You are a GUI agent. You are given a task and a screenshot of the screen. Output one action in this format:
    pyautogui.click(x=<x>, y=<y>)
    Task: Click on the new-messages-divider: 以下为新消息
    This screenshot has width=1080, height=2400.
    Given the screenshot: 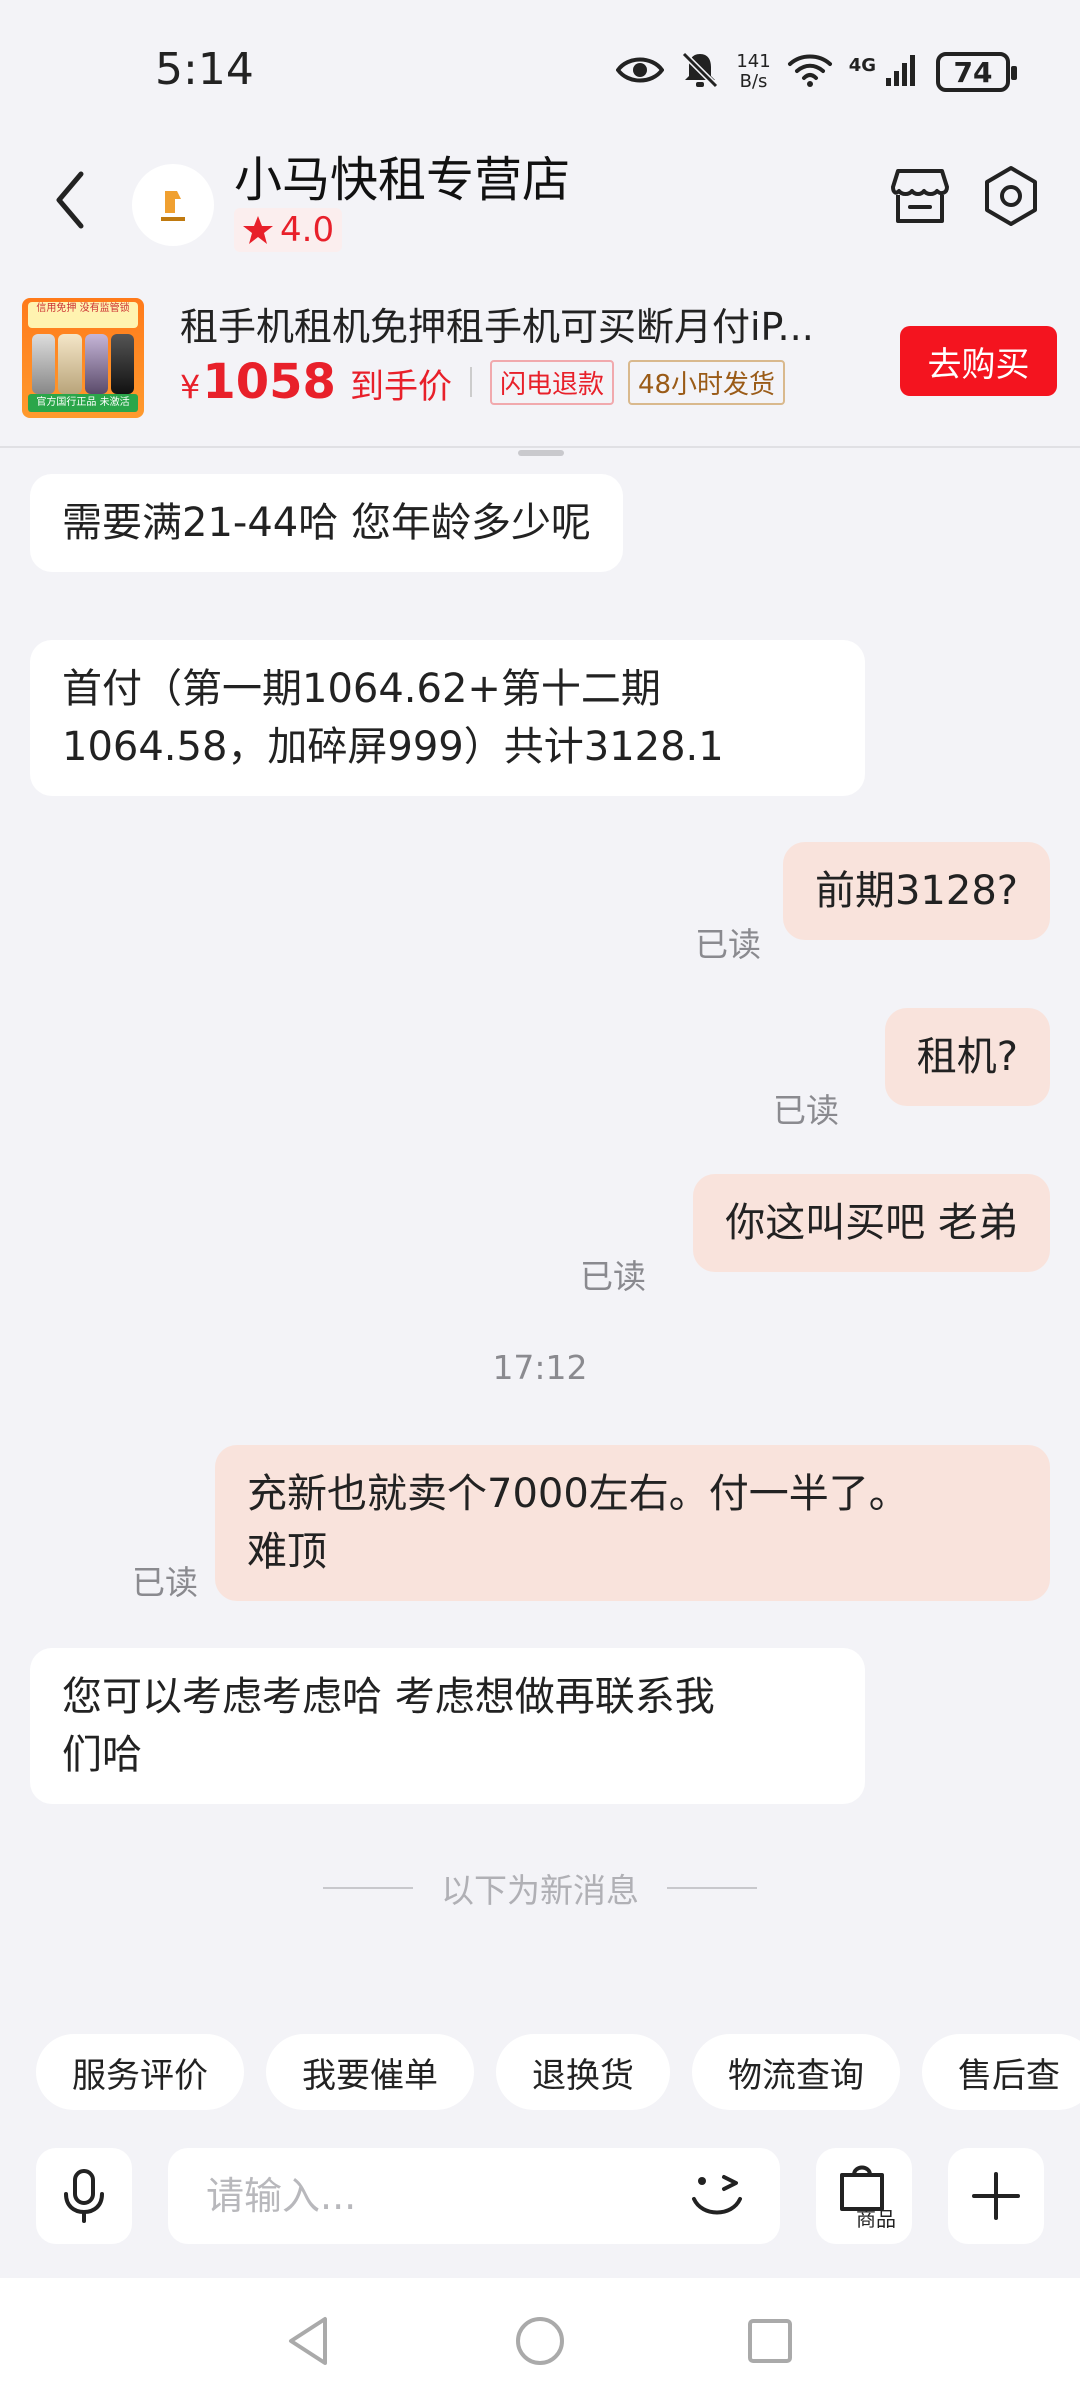 What is the action you would take?
    pyautogui.click(x=540, y=1888)
    